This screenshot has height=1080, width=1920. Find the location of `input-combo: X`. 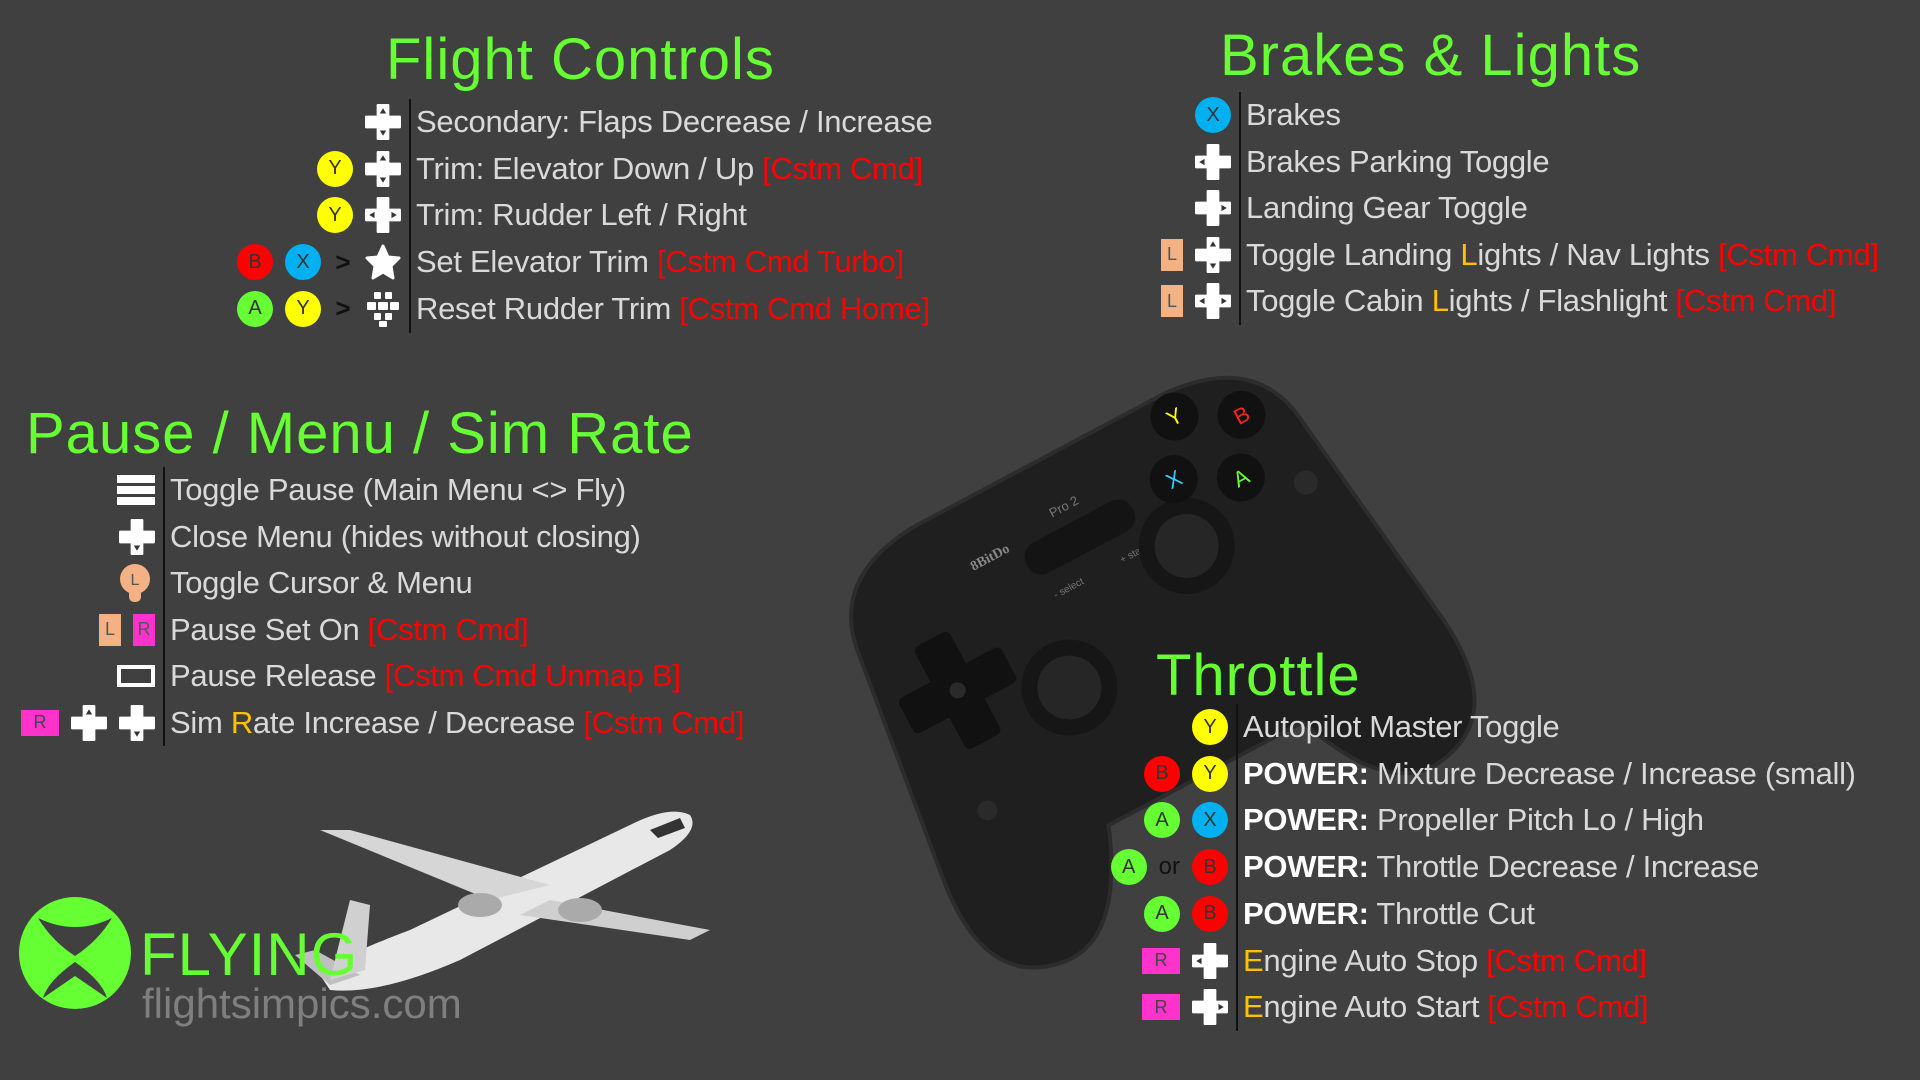

input-combo: X is located at coordinates (1217, 115).